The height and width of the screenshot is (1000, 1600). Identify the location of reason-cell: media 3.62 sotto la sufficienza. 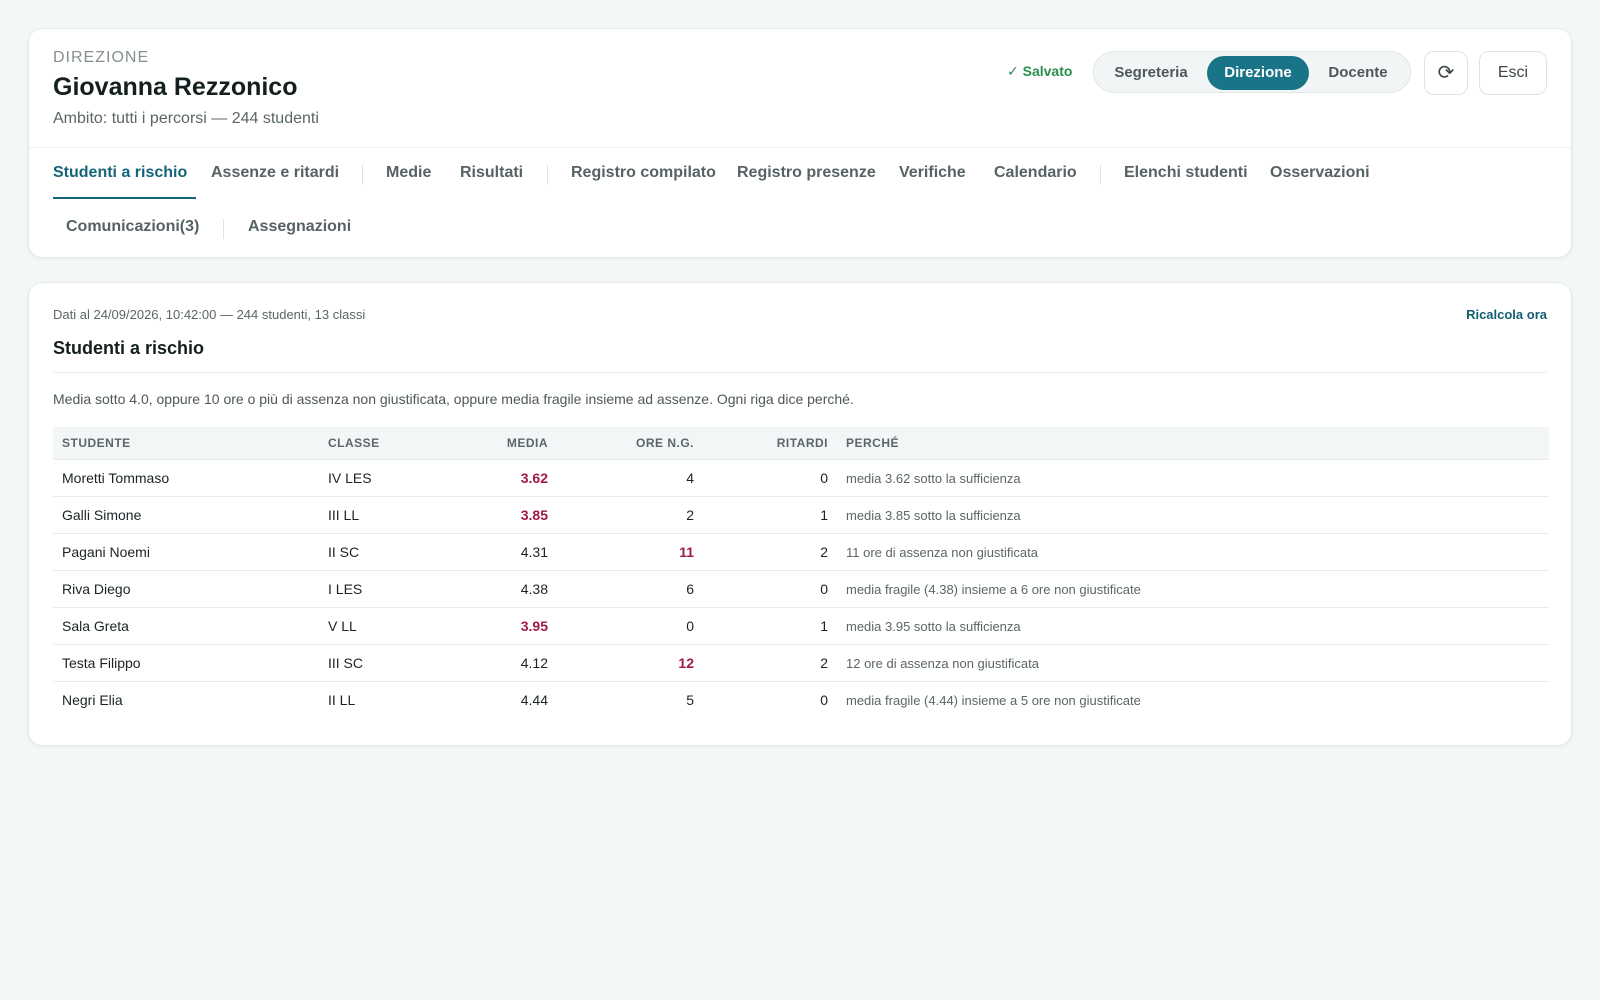
(1193, 478).